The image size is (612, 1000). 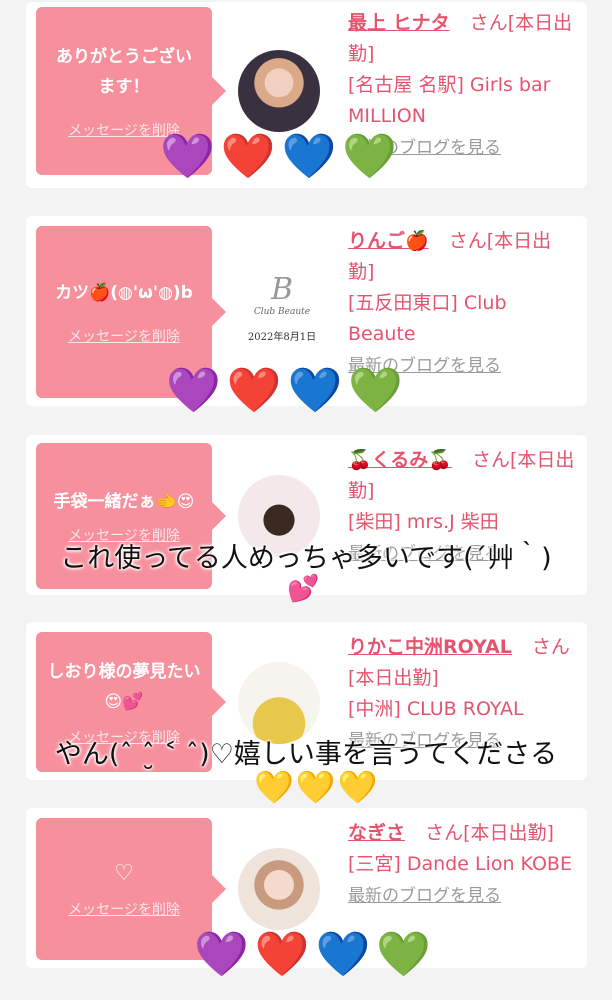 I want to click on avatar: B Club Beaute 2022年8月1日, so click(x=282, y=316).